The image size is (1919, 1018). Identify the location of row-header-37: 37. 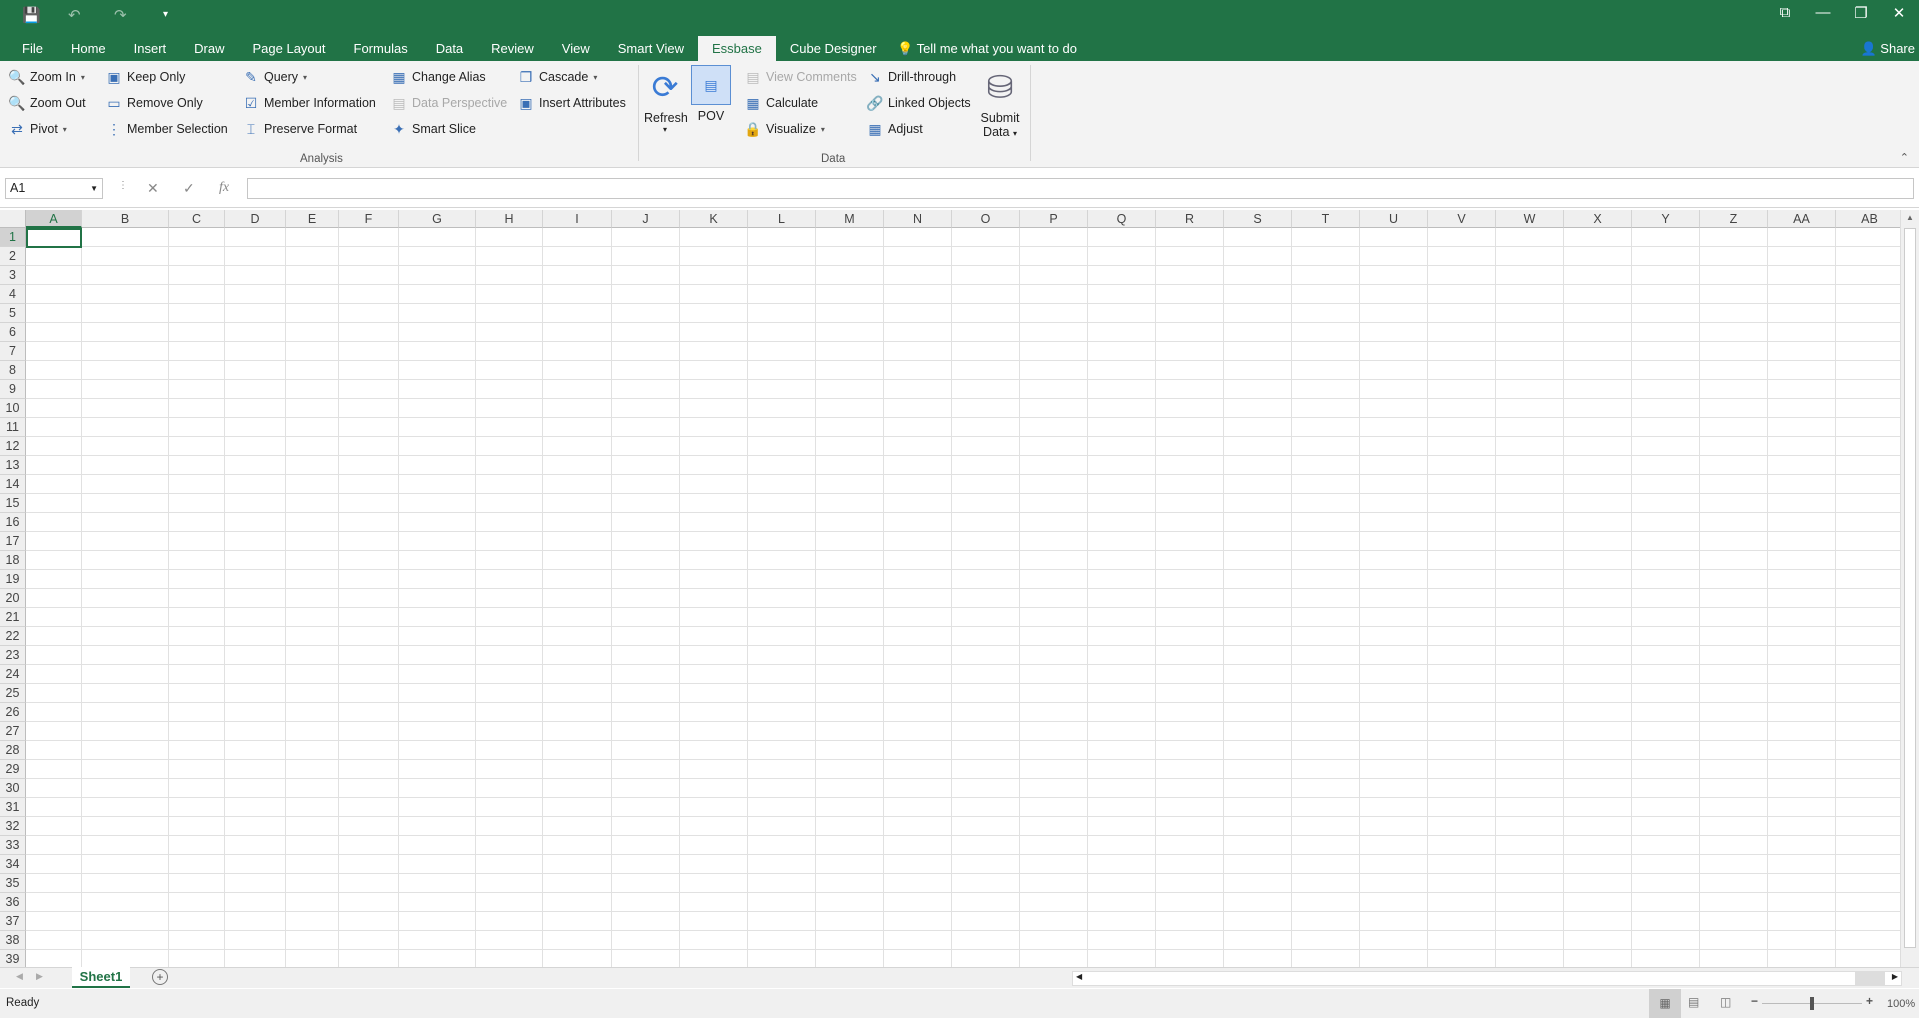
(13, 921).